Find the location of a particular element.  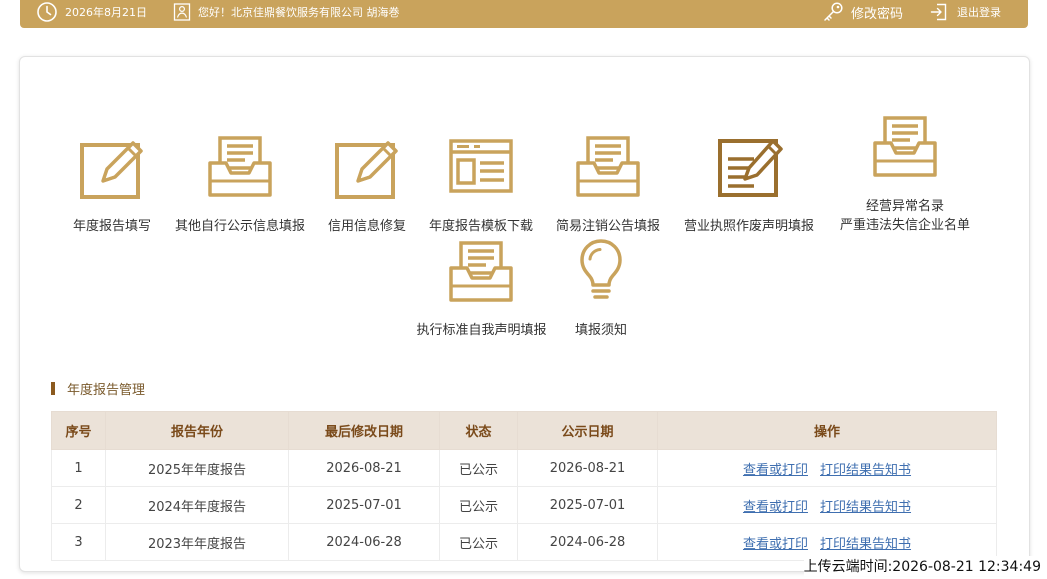

cell-year: 2025年年度报告 is located at coordinates (197, 468).